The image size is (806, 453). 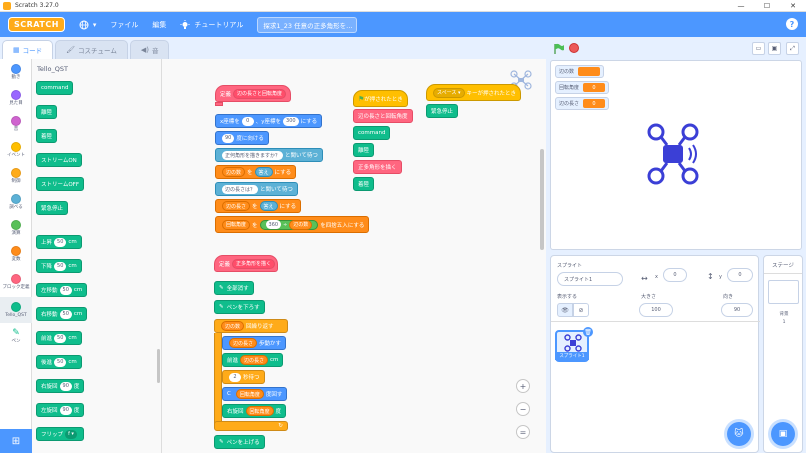 I want to click on land-block: 着陸, so click(x=364, y=184).